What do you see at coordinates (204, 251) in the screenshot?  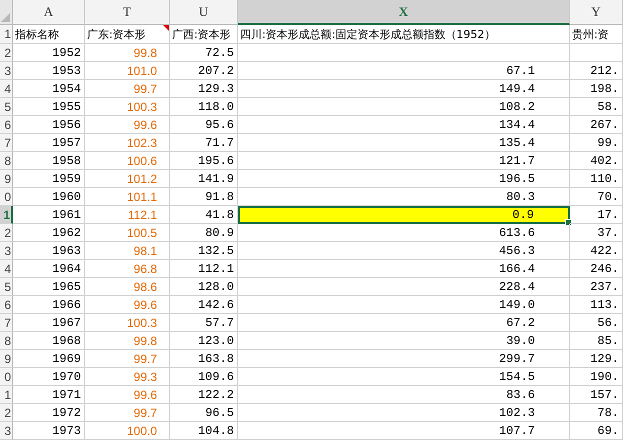 I see `table-cell: 132.5` at bounding box center [204, 251].